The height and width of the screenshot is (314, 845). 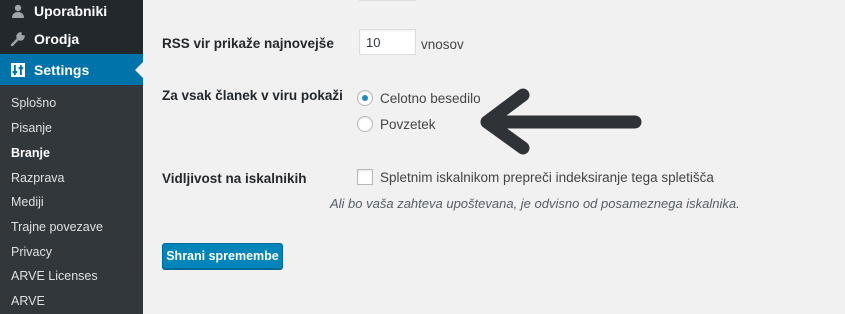 What do you see at coordinates (57, 227) in the screenshot?
I see `submenu-item-trajne-povezave: Trajne povezave` at bounding box center [57, 227].